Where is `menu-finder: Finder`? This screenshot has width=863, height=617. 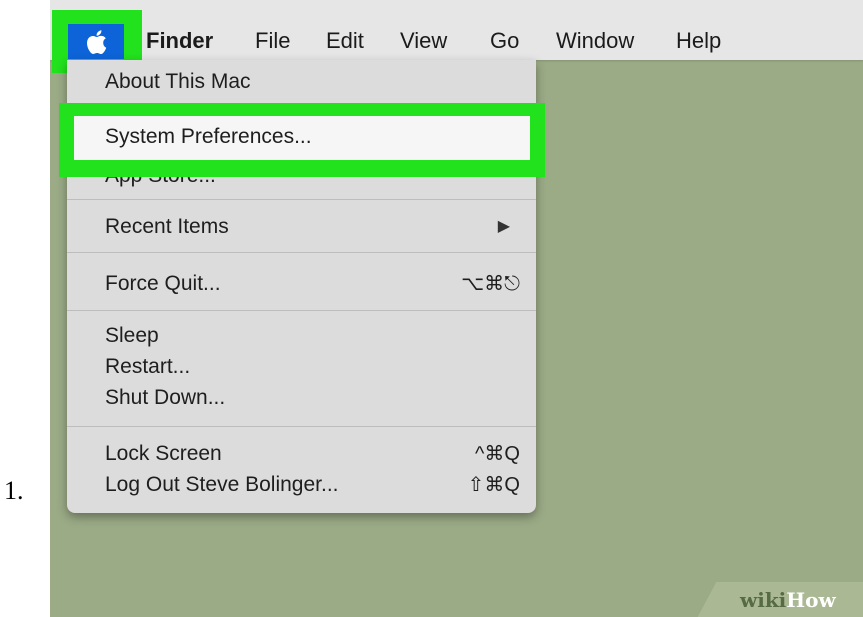
menu-finder: Finder is located at coordinates (179, 41).